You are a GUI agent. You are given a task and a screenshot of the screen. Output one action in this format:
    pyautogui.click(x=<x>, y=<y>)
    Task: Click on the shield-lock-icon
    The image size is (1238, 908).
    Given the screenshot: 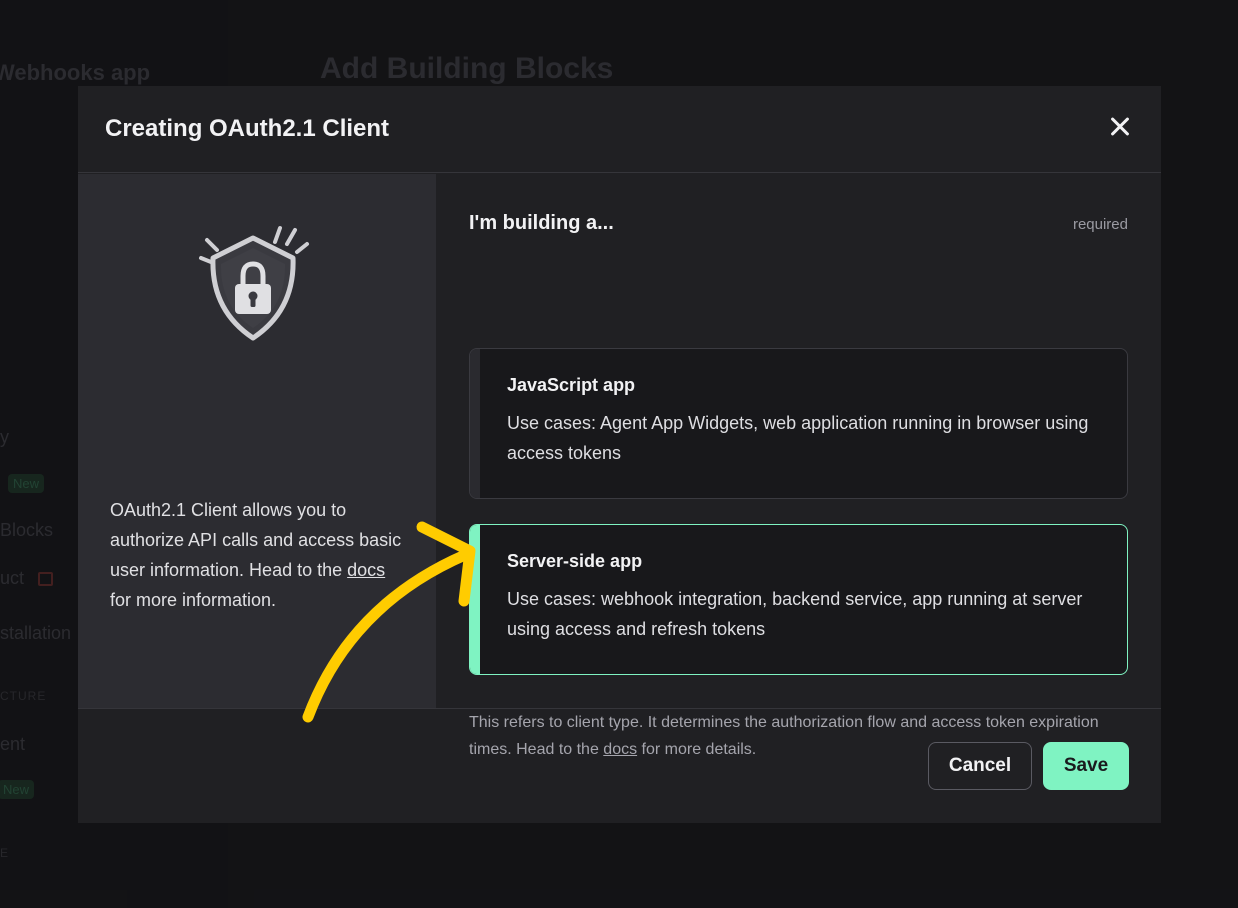 What is the action you would take?
    pyautogui.click(x=254, y=283)
    